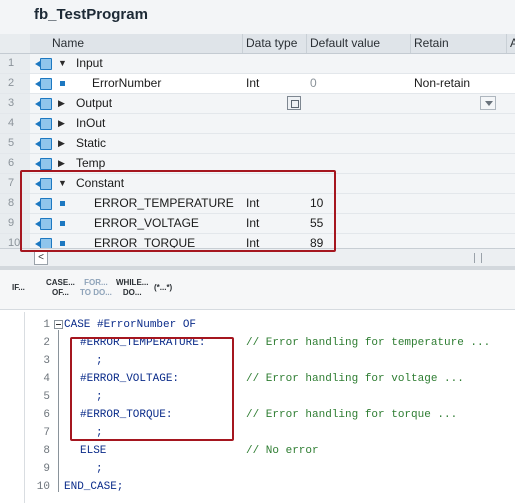  Describe the element at coordinates (90, 163) in the screenshot. I see `variable-name: Temp` at that location.